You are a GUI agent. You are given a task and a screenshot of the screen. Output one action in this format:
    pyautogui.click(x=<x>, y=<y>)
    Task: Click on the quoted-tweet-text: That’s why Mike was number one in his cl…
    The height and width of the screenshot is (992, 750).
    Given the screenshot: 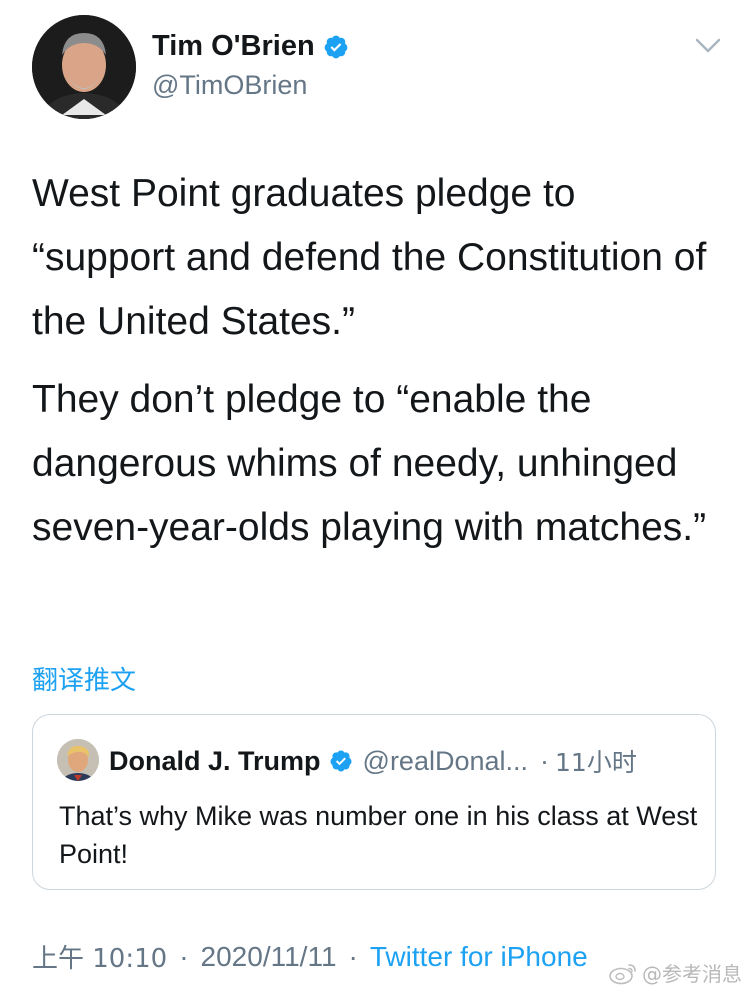 What is the action you would take?
    pyautogui.click(x=378, y=835)
    